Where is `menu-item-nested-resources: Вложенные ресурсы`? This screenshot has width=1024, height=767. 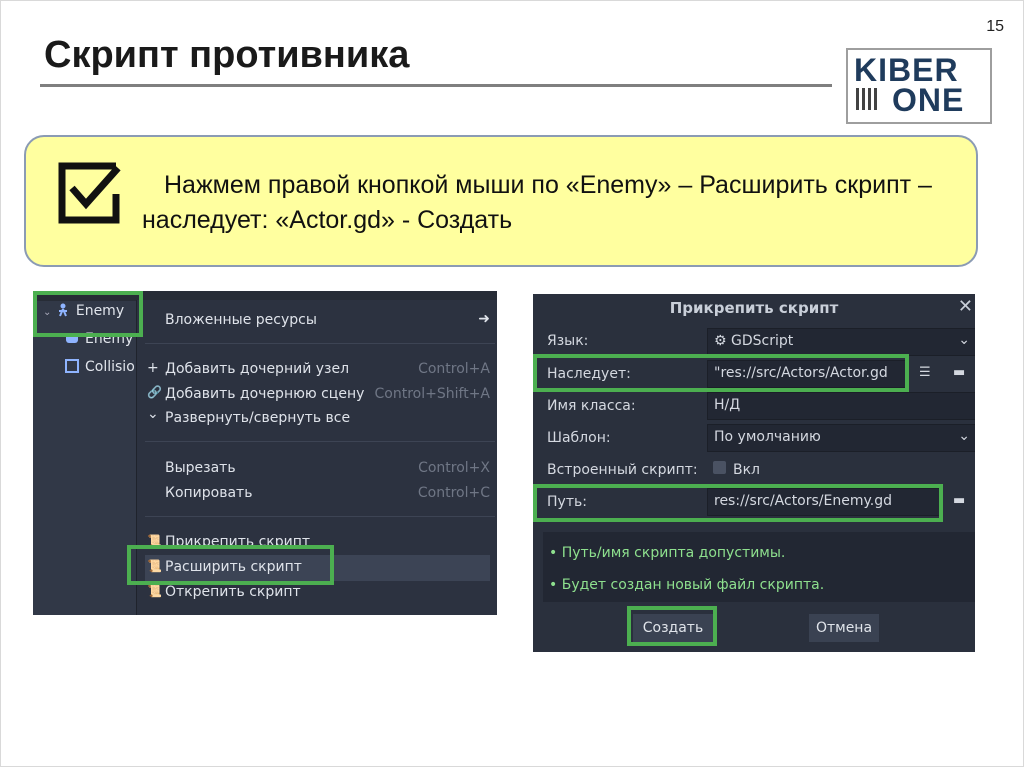 menu-item-nested-resources: Вложенные ресурсы is located at coordinates (241, 320).